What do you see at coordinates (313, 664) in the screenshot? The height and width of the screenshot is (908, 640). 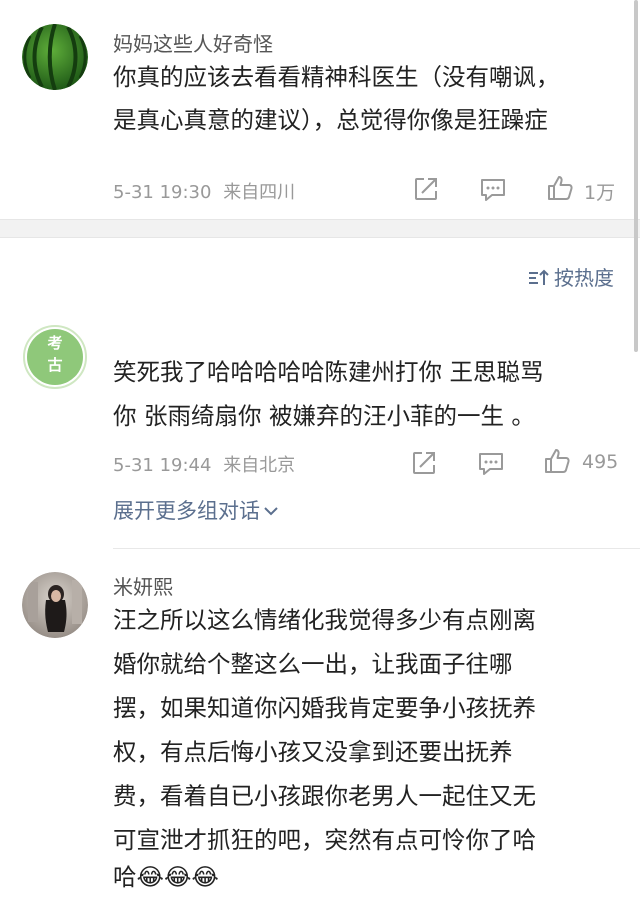 I see `comment-line: 婚你就给个整这么一出，让我面子往哪` at bounding box center [313, 664].